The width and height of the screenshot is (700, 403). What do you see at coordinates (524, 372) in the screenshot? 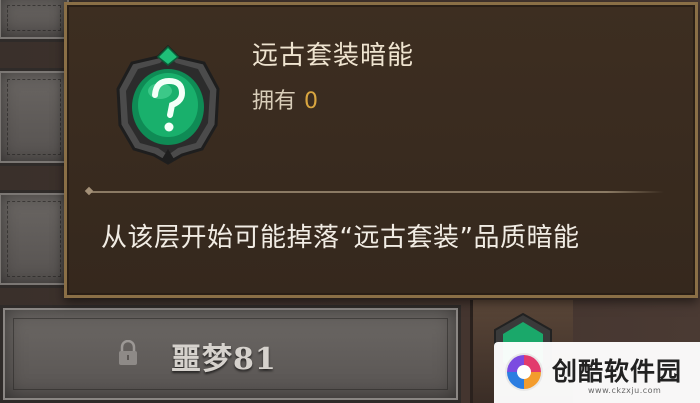
I see `brand-logo-icon` at bounding box center [524, 372].